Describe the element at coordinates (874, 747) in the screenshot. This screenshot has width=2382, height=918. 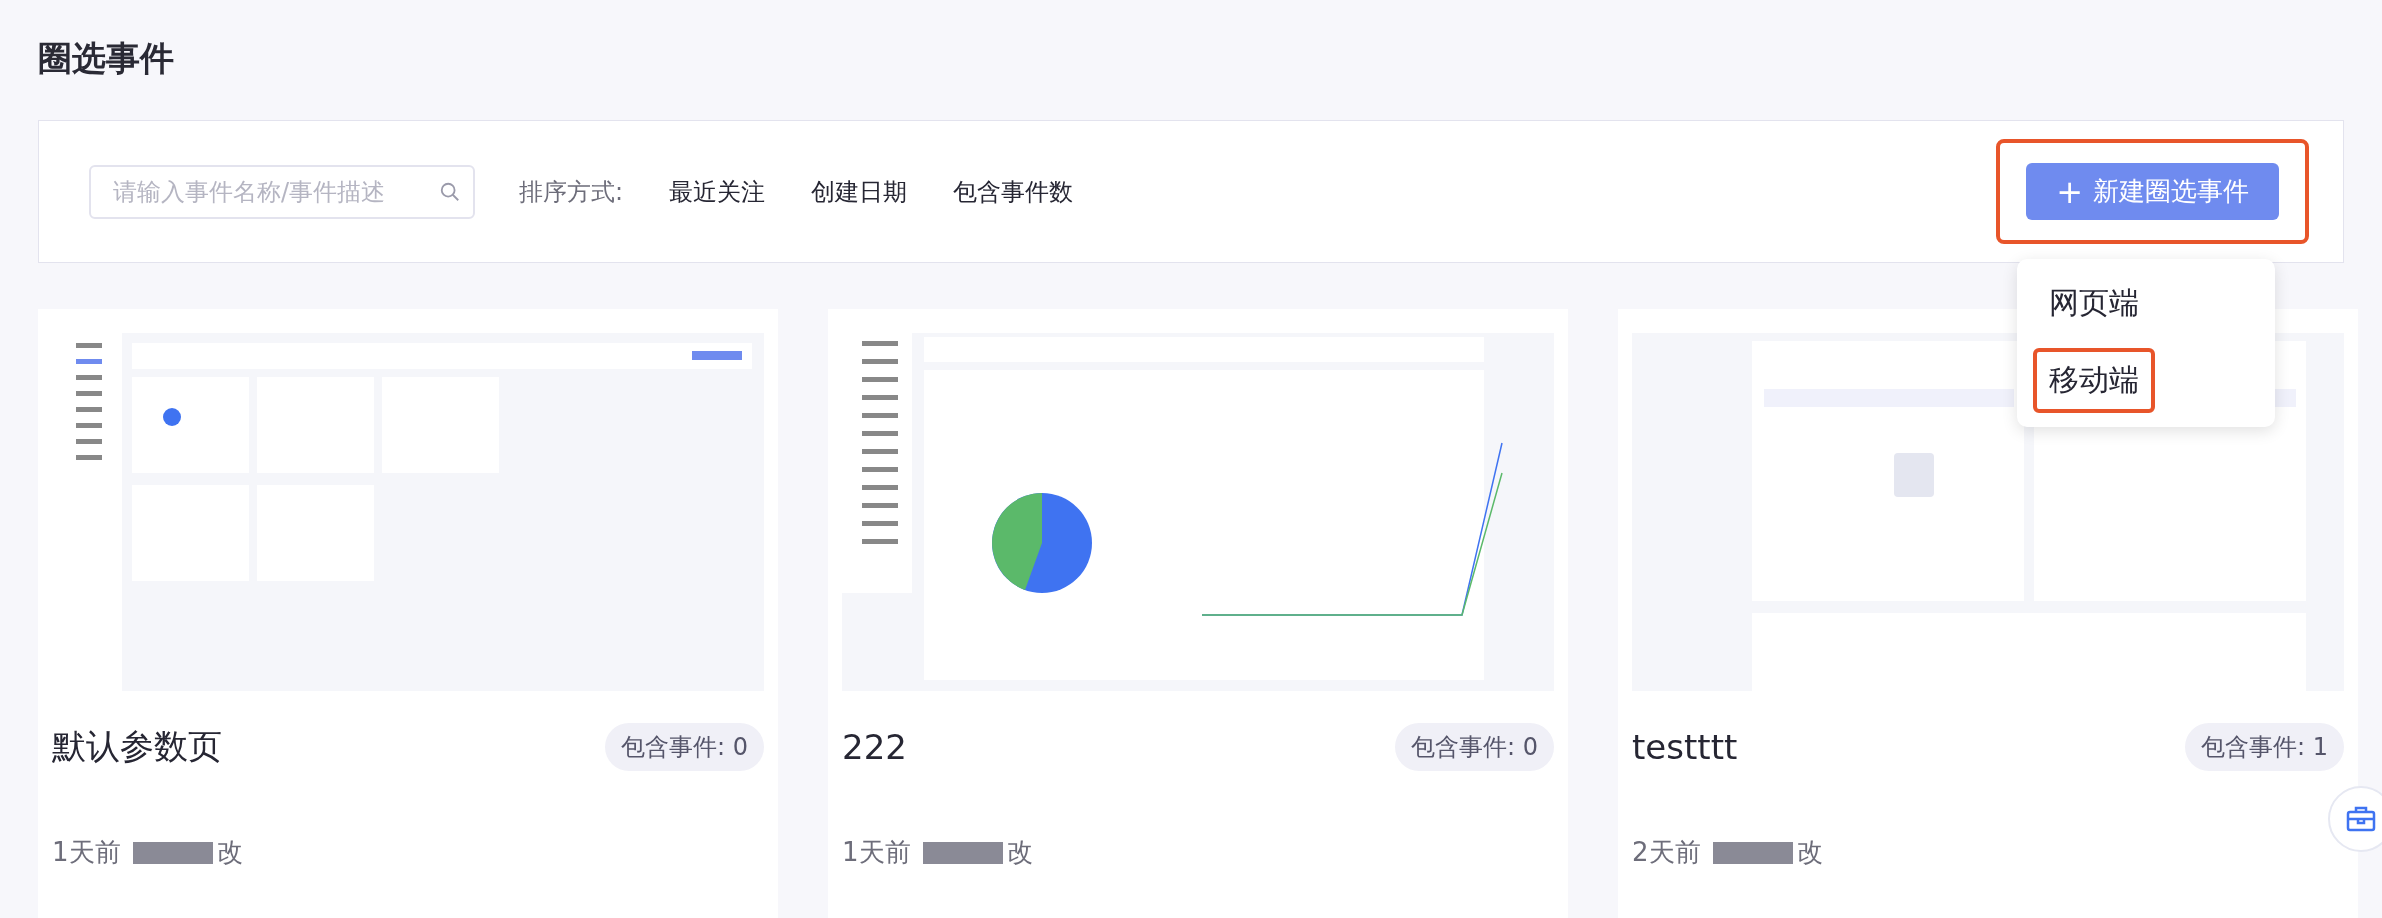
I see `card-title: 222` at that location.